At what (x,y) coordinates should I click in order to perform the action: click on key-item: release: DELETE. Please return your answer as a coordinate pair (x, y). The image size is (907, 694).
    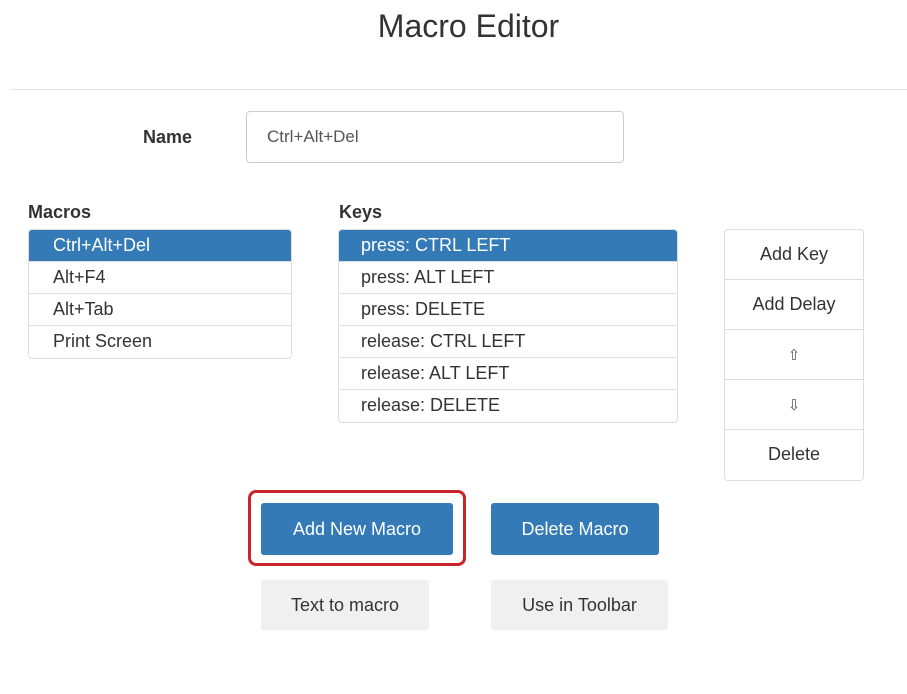
    Looking at the image, I should click on (508, 406).